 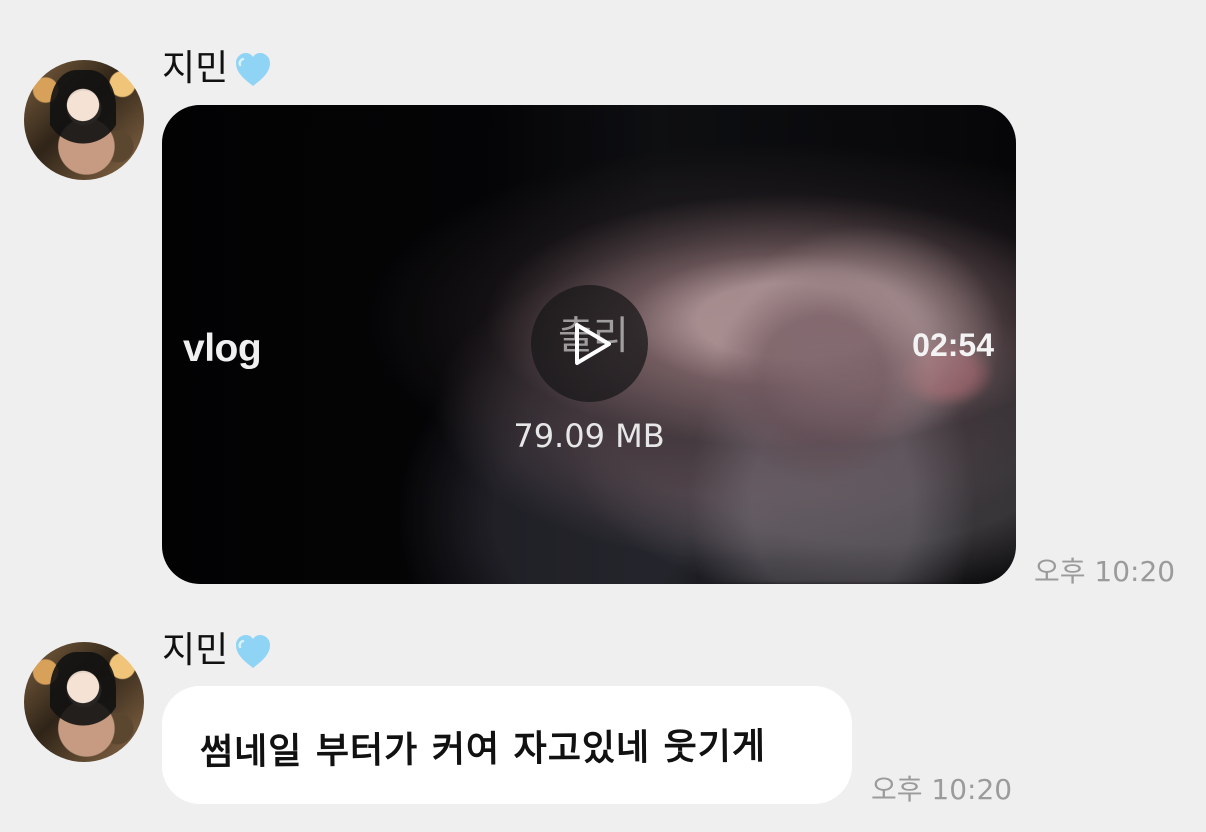 I want to click on message-text: 썸네일 부터가 커여 자고있네 웃기게, so click(x=483, y=750).